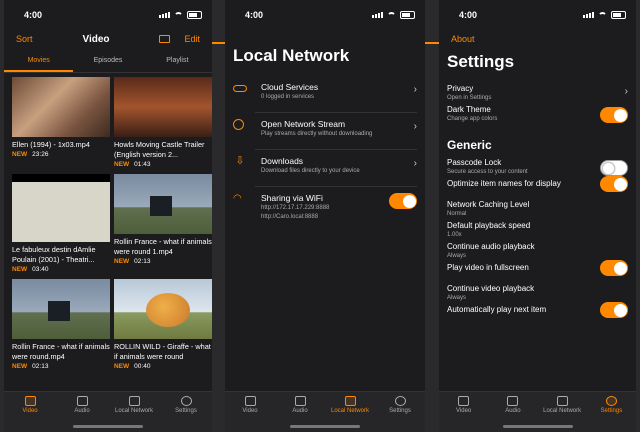 The height and width of the screenshot is (432, 640). I want to click on cloud-services-row: Cloud Services 0 logged in services ›, so click(325, 91).